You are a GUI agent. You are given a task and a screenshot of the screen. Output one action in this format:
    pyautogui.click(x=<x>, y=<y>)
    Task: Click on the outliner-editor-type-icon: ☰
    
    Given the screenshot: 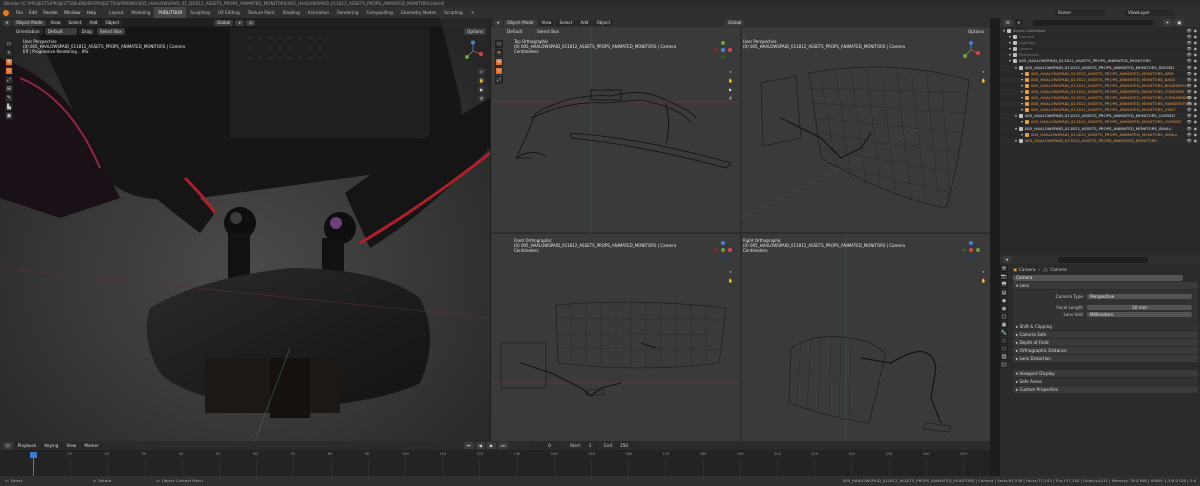 What is the action you would take?
    pyautogui.click(x=1008, y=22)
    